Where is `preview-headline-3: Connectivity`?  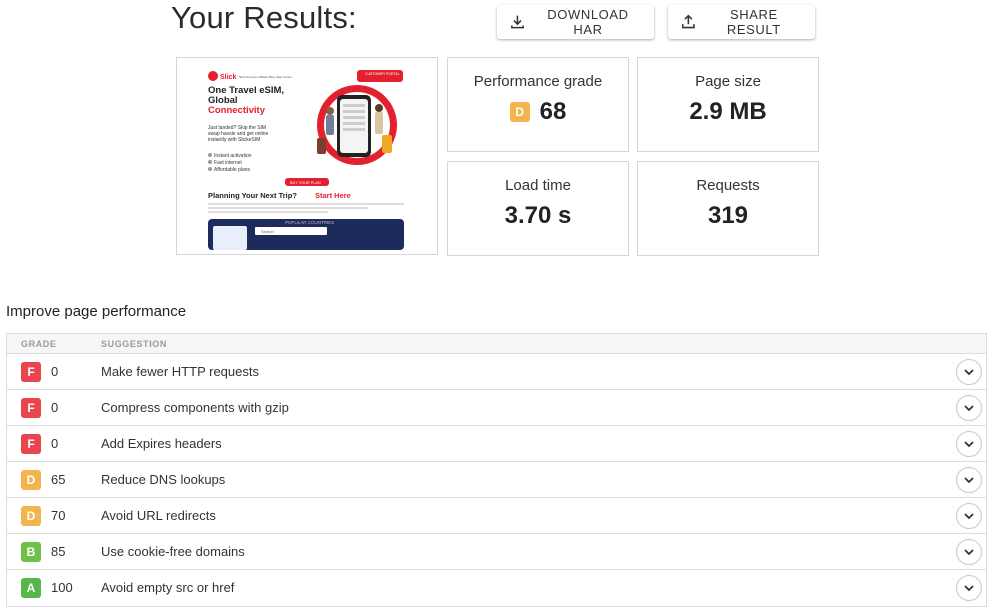 preview-headline-3: Connectivity is located at coordinates (237, 110).